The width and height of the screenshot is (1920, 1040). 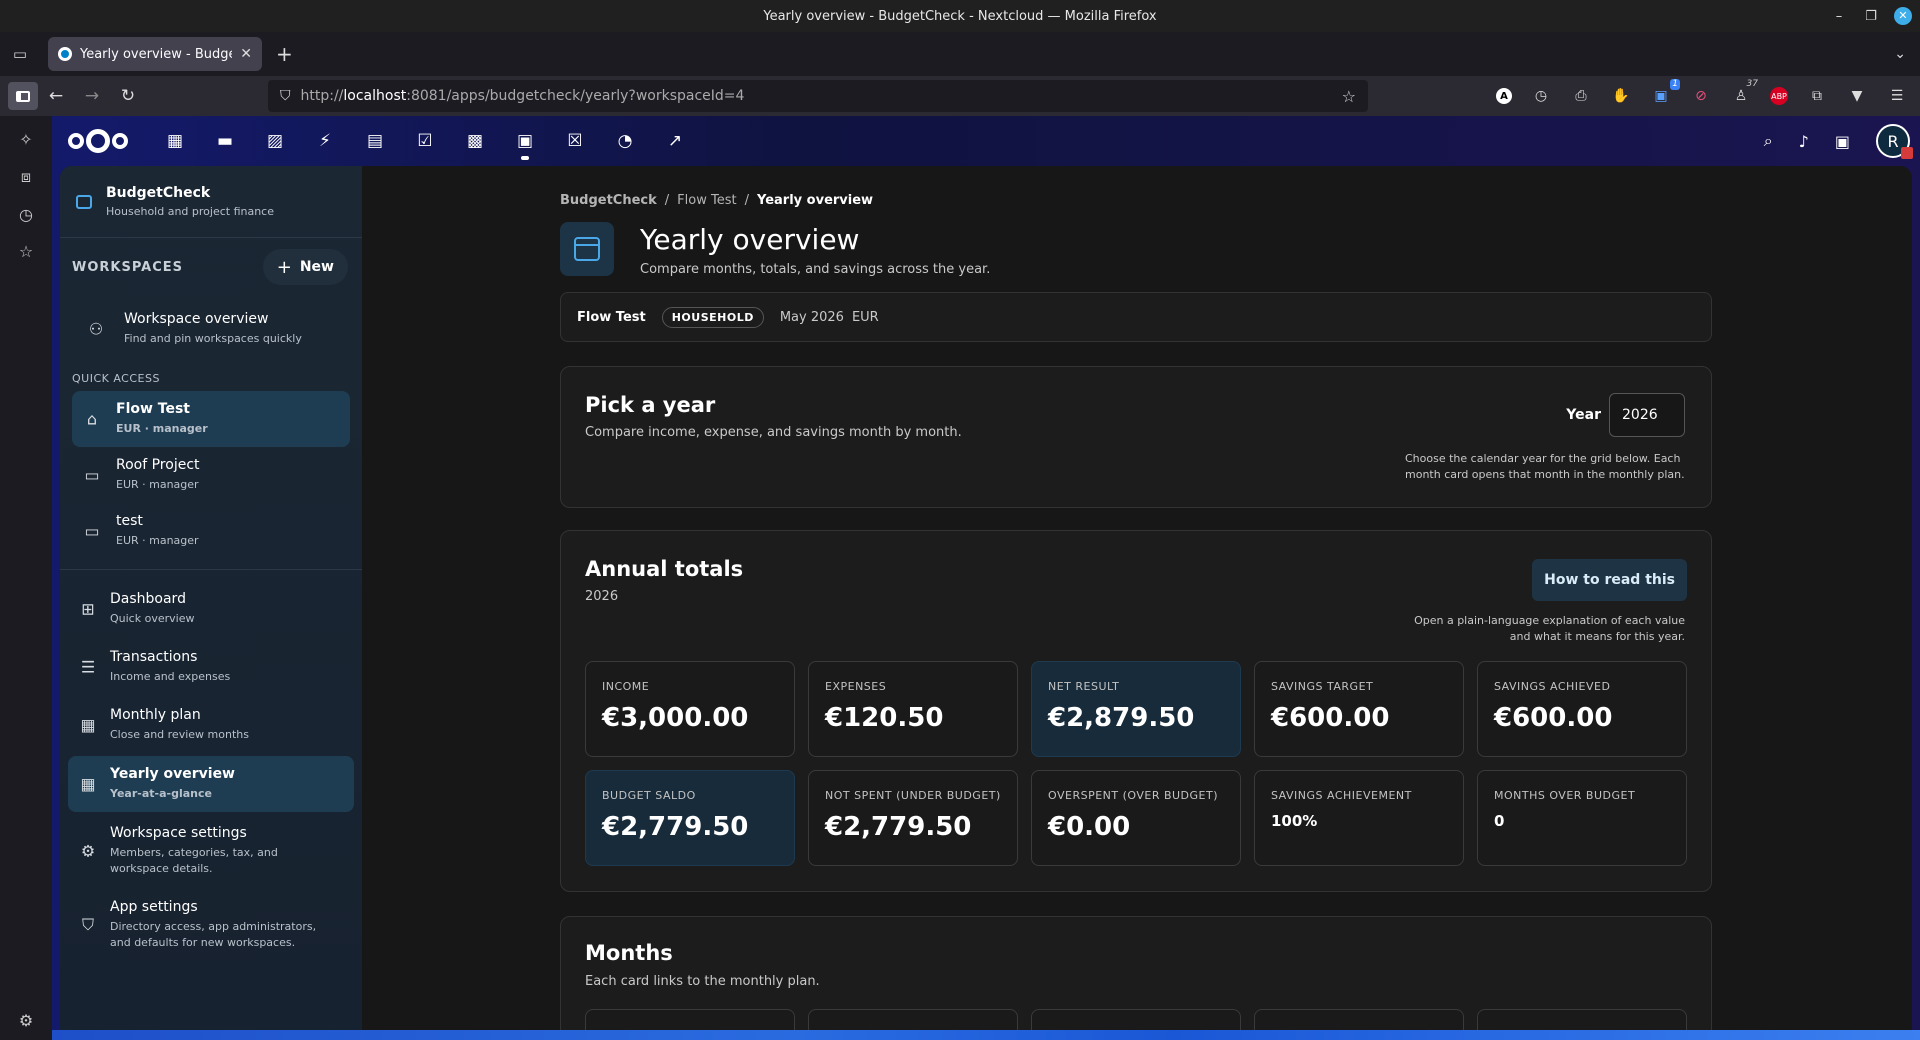 I want to click on browser-tabbar: ▭ Yearly overview - BudgetCh ✕ + ⌄, so click(x=960, y=54).